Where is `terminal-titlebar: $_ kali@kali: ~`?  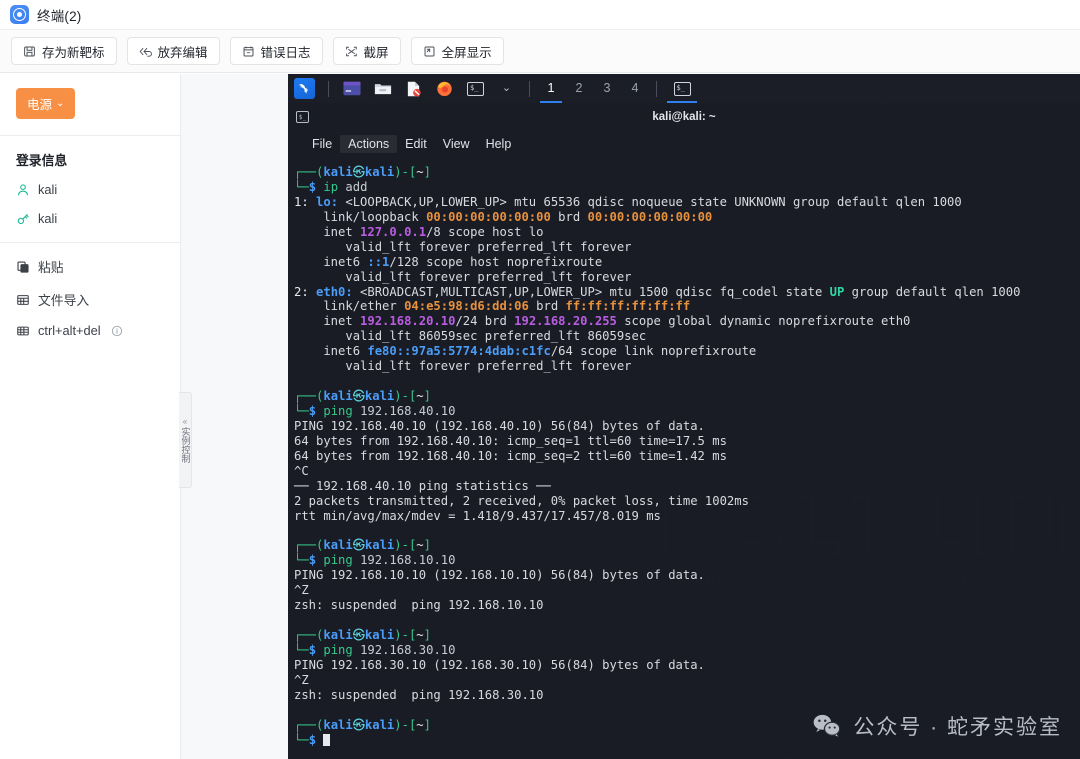
terminal-titlebar: $_ kali@kali: ~ is located at coordinates (684, 117).